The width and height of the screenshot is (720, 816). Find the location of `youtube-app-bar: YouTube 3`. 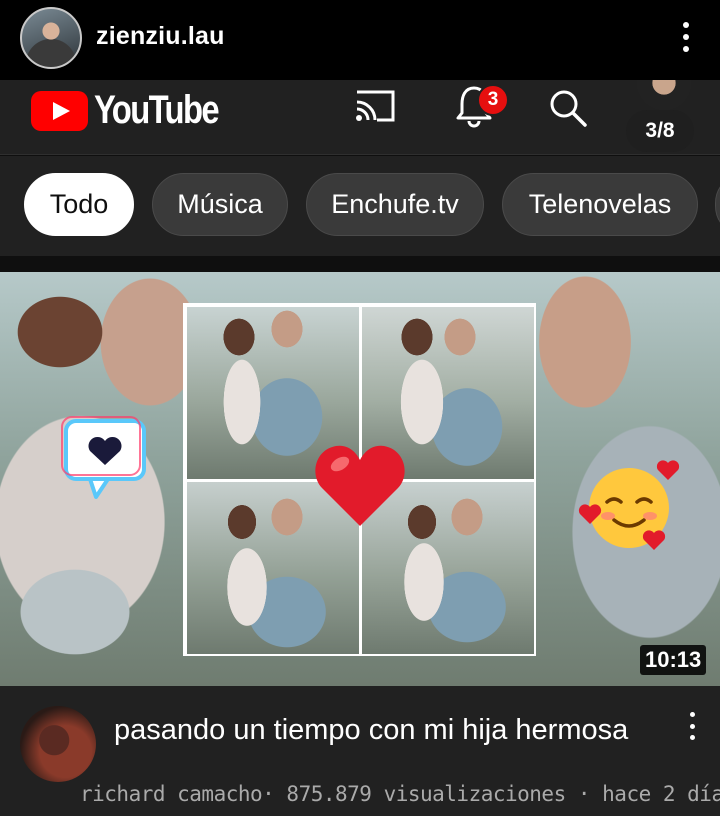

youtube-app-bar: YouTube 3 is located at coordinates (360, 117).